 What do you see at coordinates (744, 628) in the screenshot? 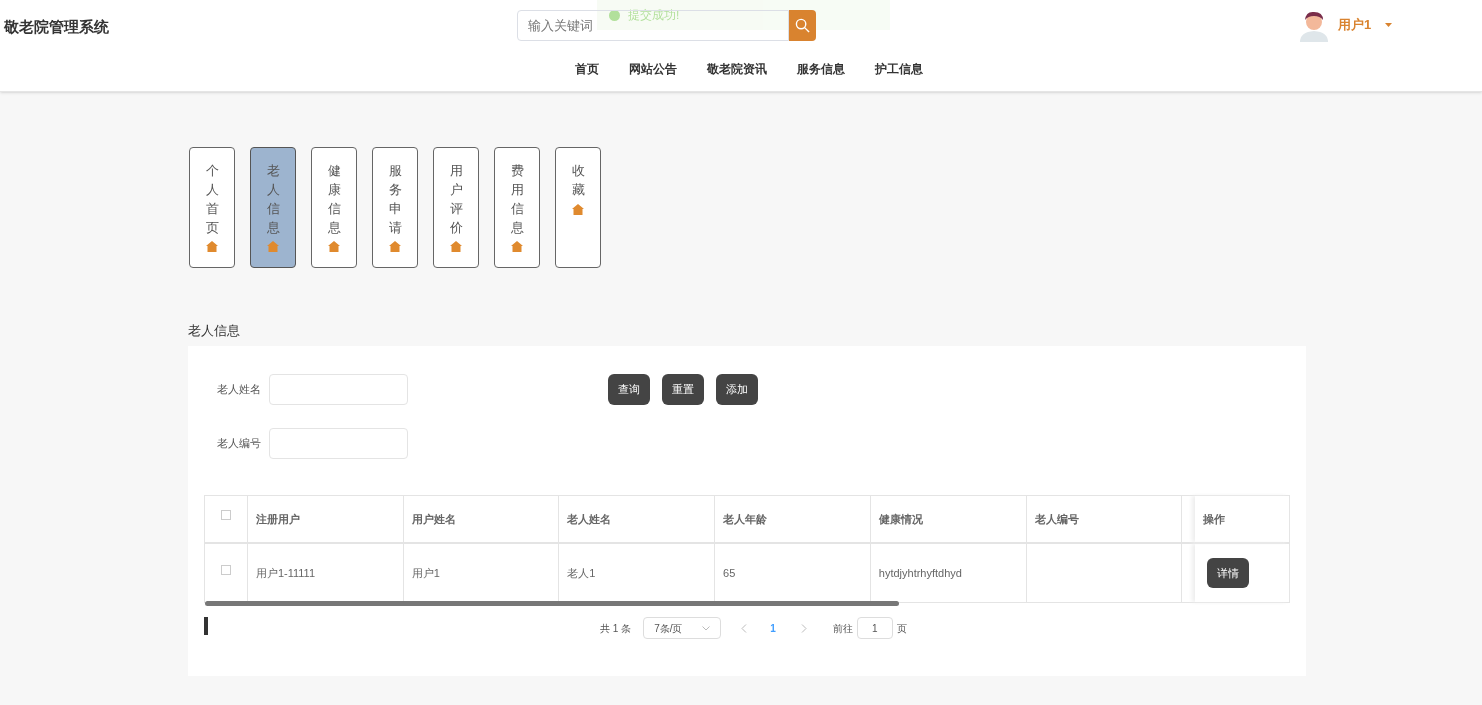
I see `chevron-left-icon` at bounding box center [744, 628].